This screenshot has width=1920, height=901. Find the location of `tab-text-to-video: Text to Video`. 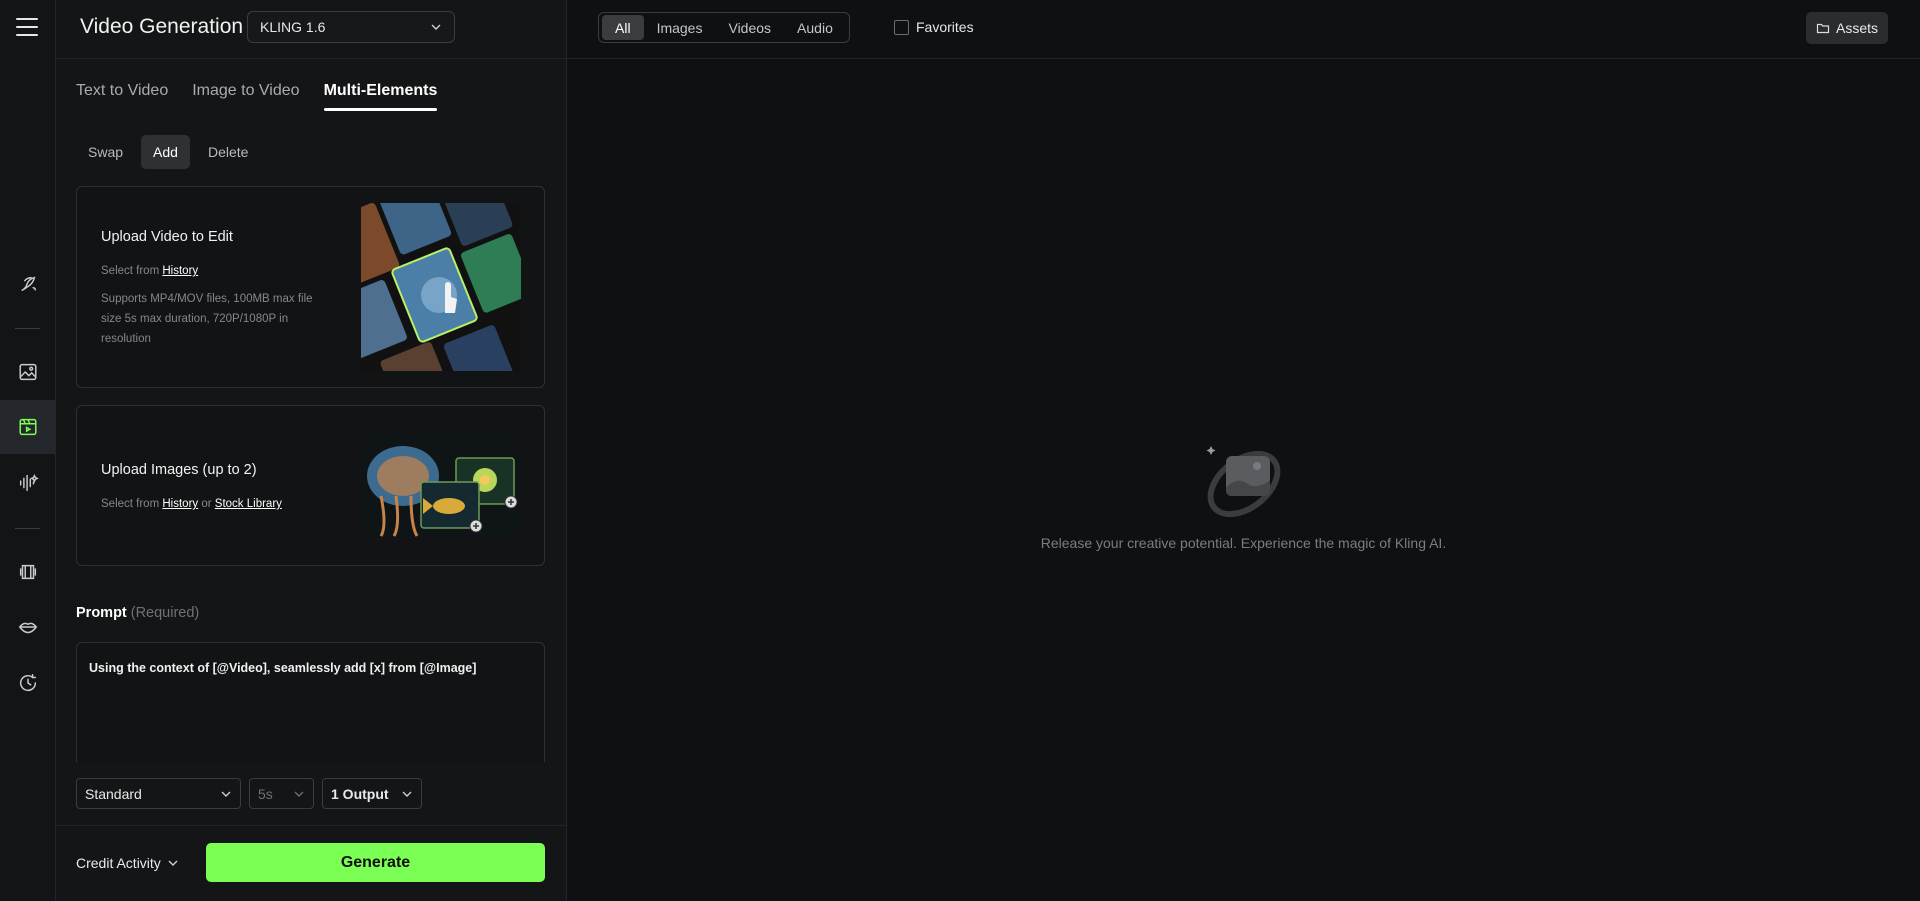

tab-text-to-video: Text to Video is located at coordinates (122, 95).